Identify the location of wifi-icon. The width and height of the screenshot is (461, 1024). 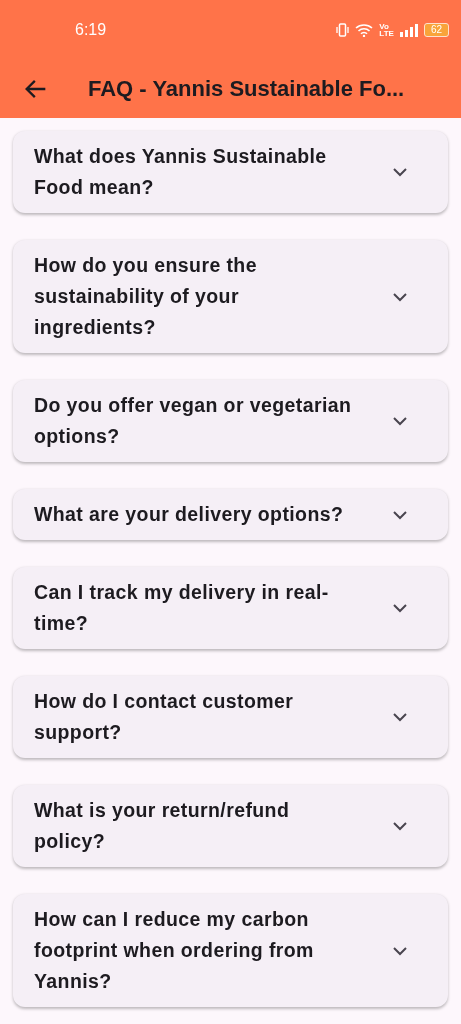
(364, 30).